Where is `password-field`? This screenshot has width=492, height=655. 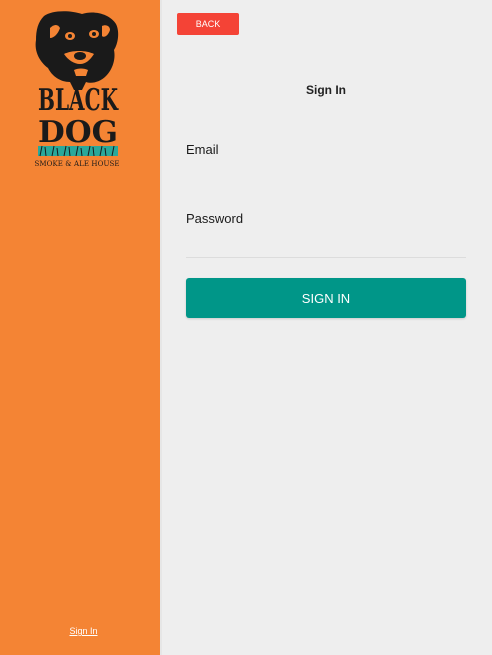
password-field is located at coordinates (326, 243).